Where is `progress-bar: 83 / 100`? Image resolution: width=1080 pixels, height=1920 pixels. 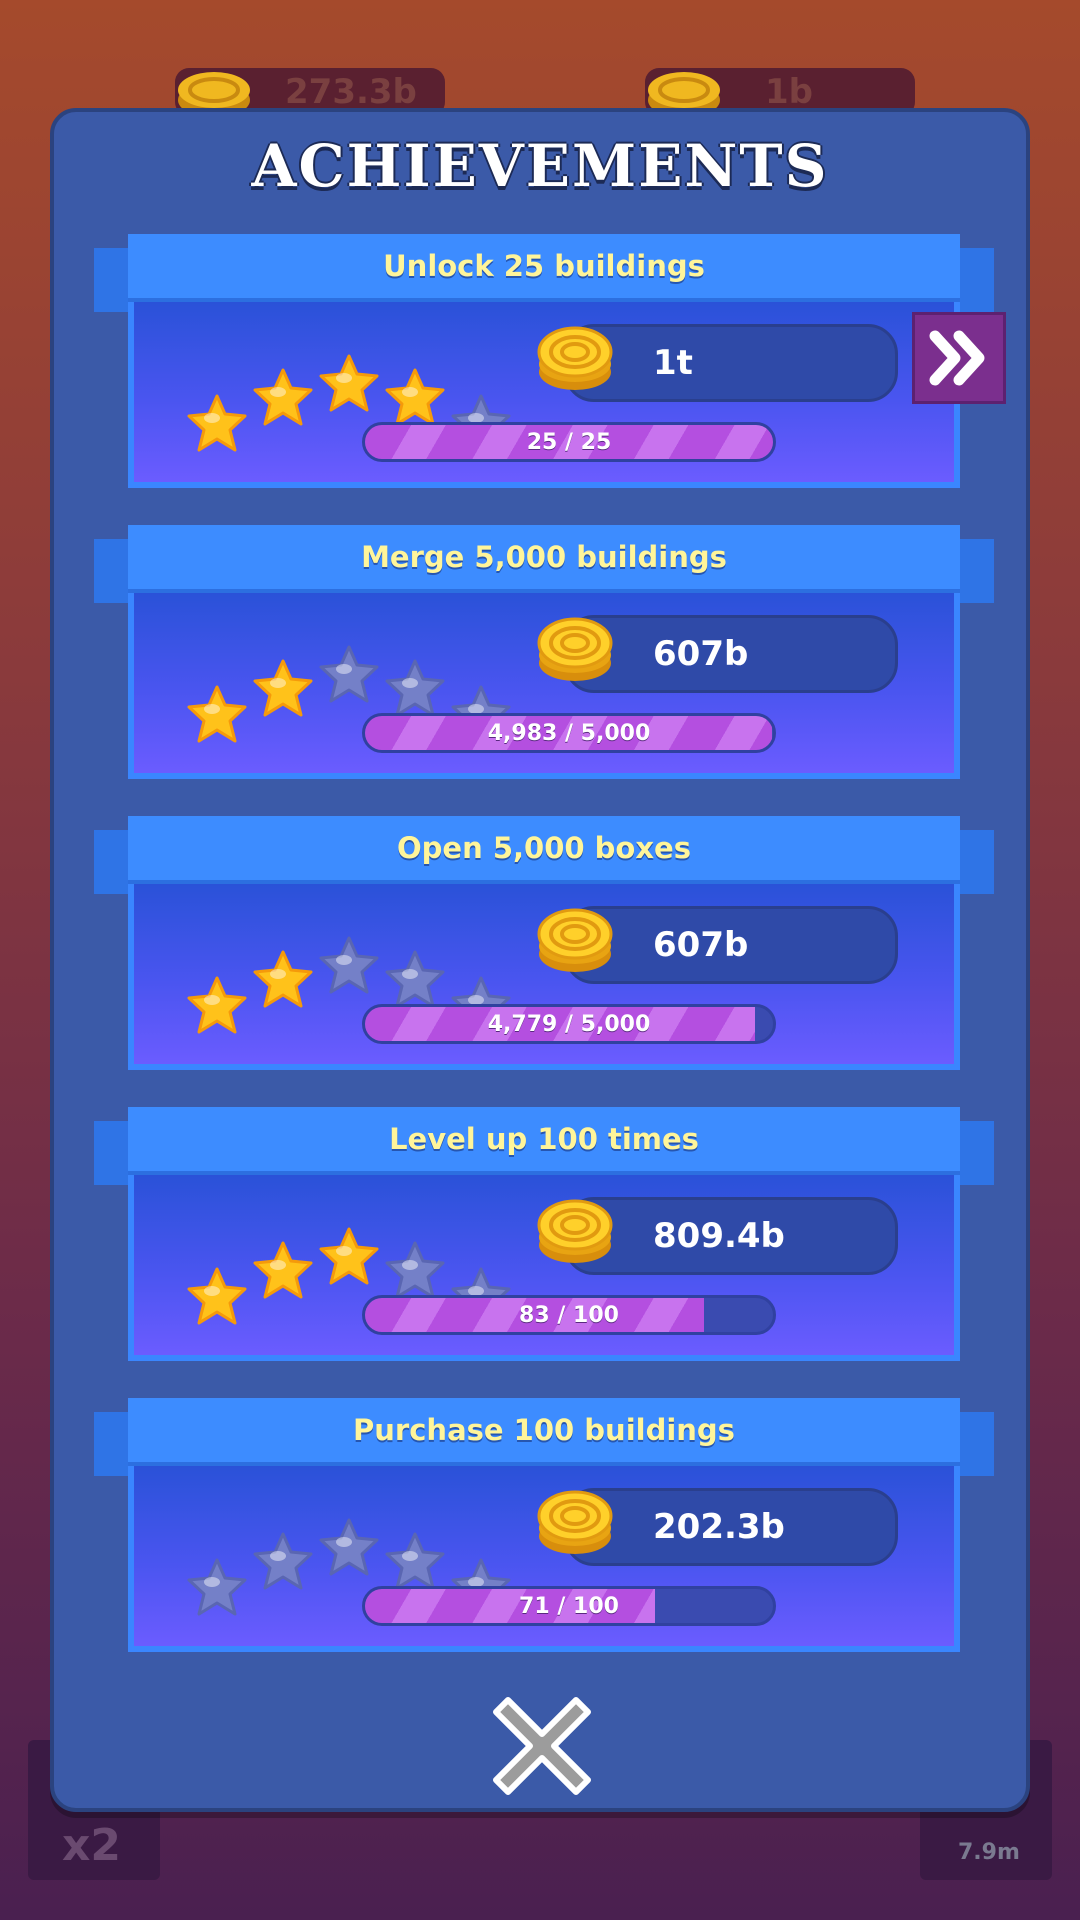 progress-bar: 83 / 100 is located at coordinates (569, 1315).